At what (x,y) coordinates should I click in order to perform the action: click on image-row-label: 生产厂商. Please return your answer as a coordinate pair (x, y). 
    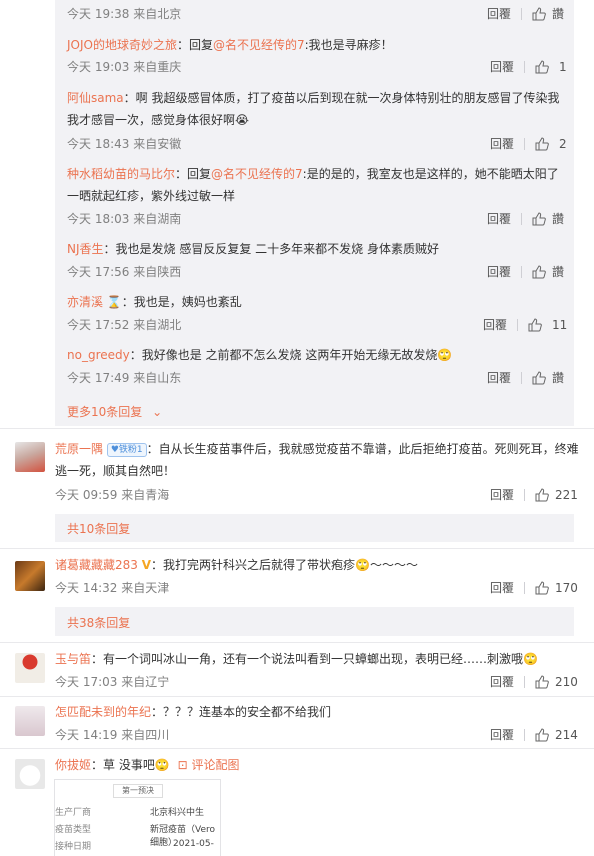
    Looking at the image, I should click on (73, 813).